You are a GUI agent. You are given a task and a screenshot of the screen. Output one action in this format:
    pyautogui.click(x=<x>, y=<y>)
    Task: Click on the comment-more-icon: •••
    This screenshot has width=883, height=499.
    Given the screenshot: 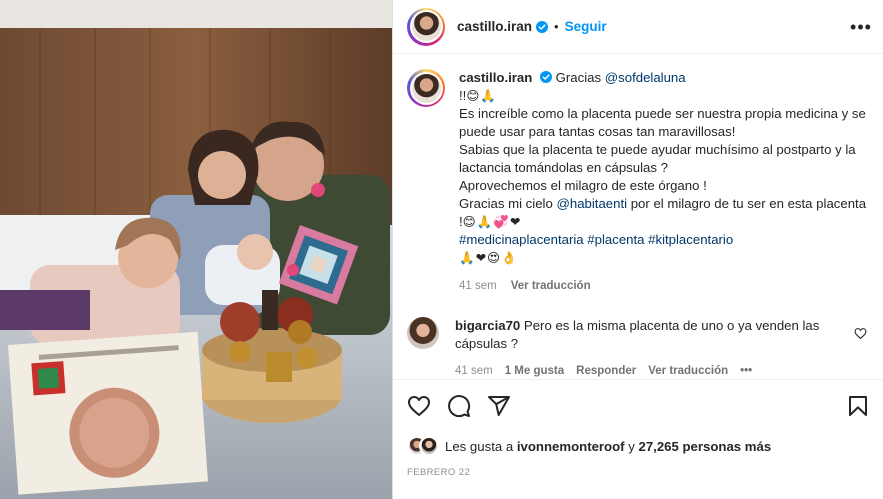 What is the action you would take?
    pyautogui.click(x=746, y=370)
    